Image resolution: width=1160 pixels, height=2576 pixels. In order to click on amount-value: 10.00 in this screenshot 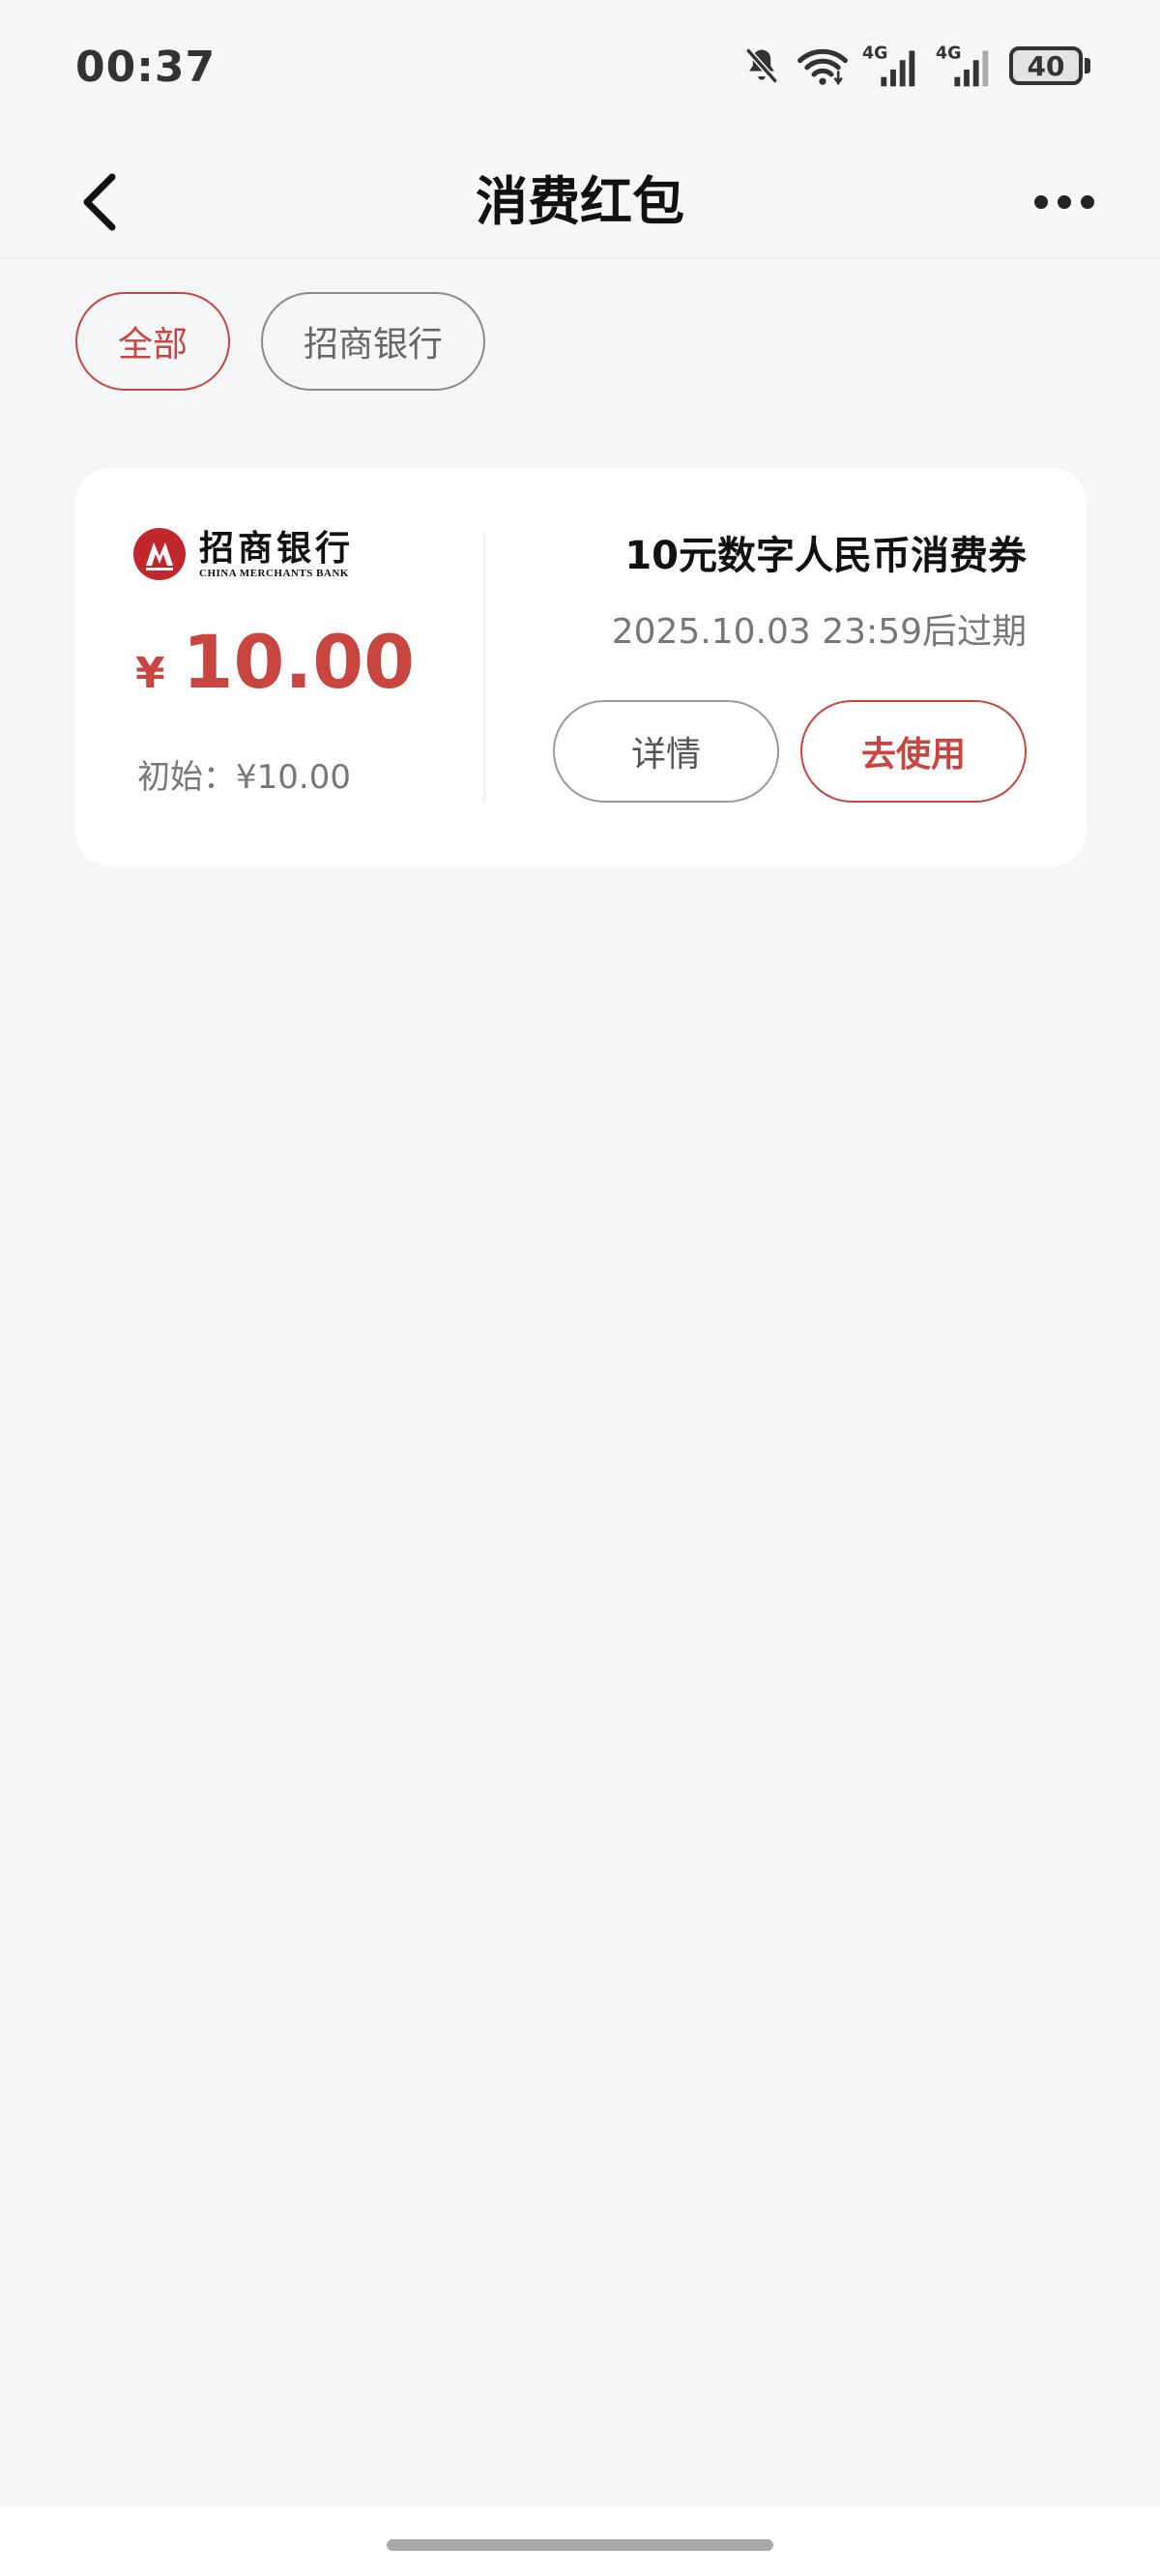, I will do `click(299, 662)`.